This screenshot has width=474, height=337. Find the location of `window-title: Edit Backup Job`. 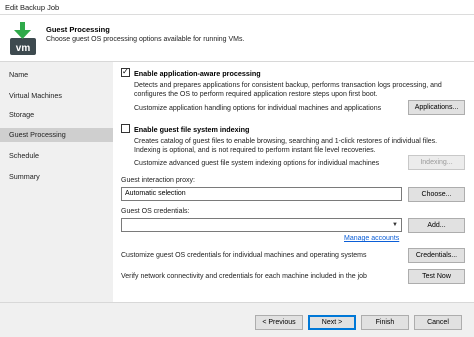

window-title: Edit Backup Job is located at coordinates (32, 7).